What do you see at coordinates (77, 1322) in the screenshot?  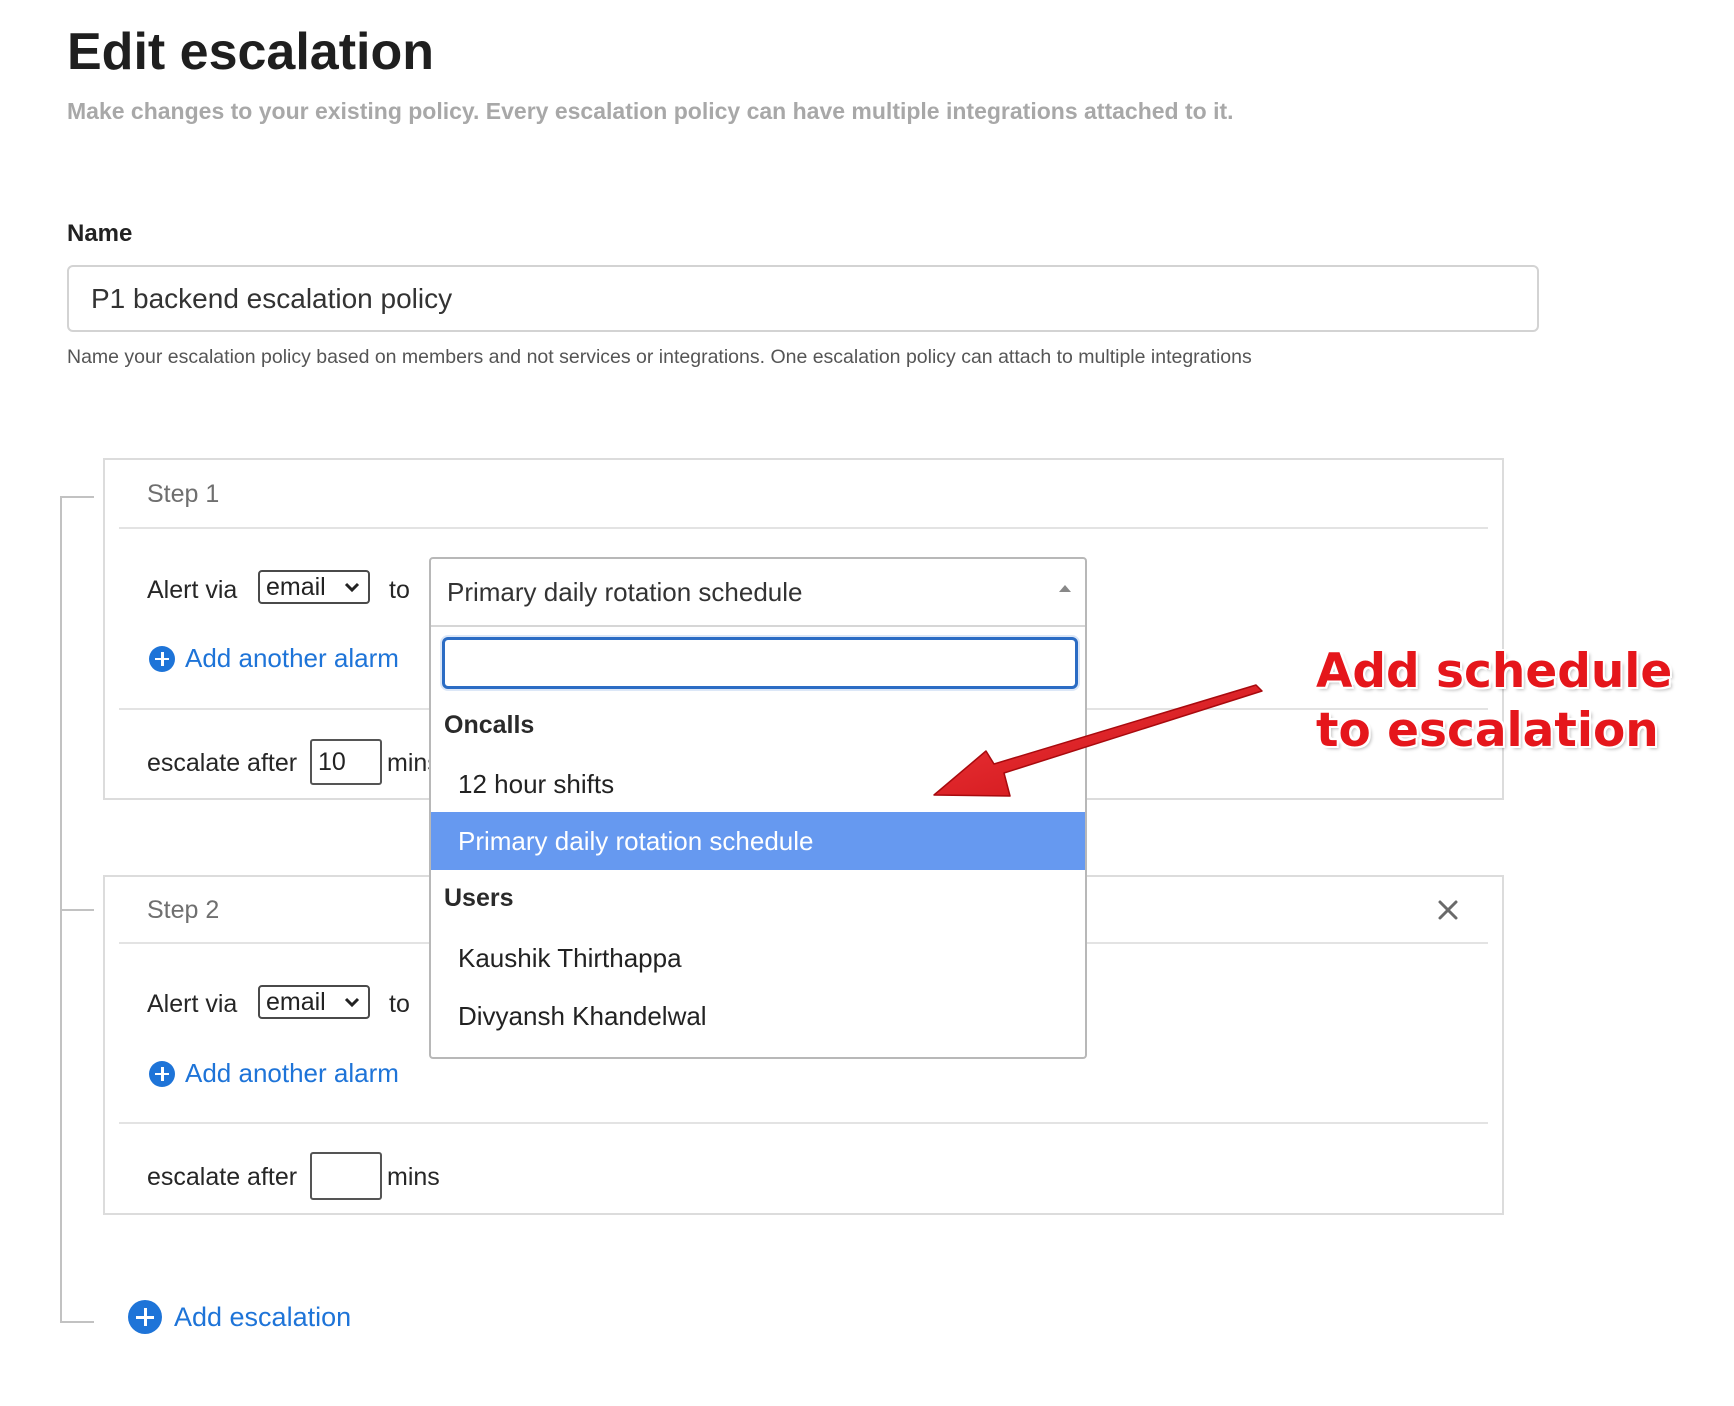 I see `timeline-connector-add` at bounding box center [77, 1322].